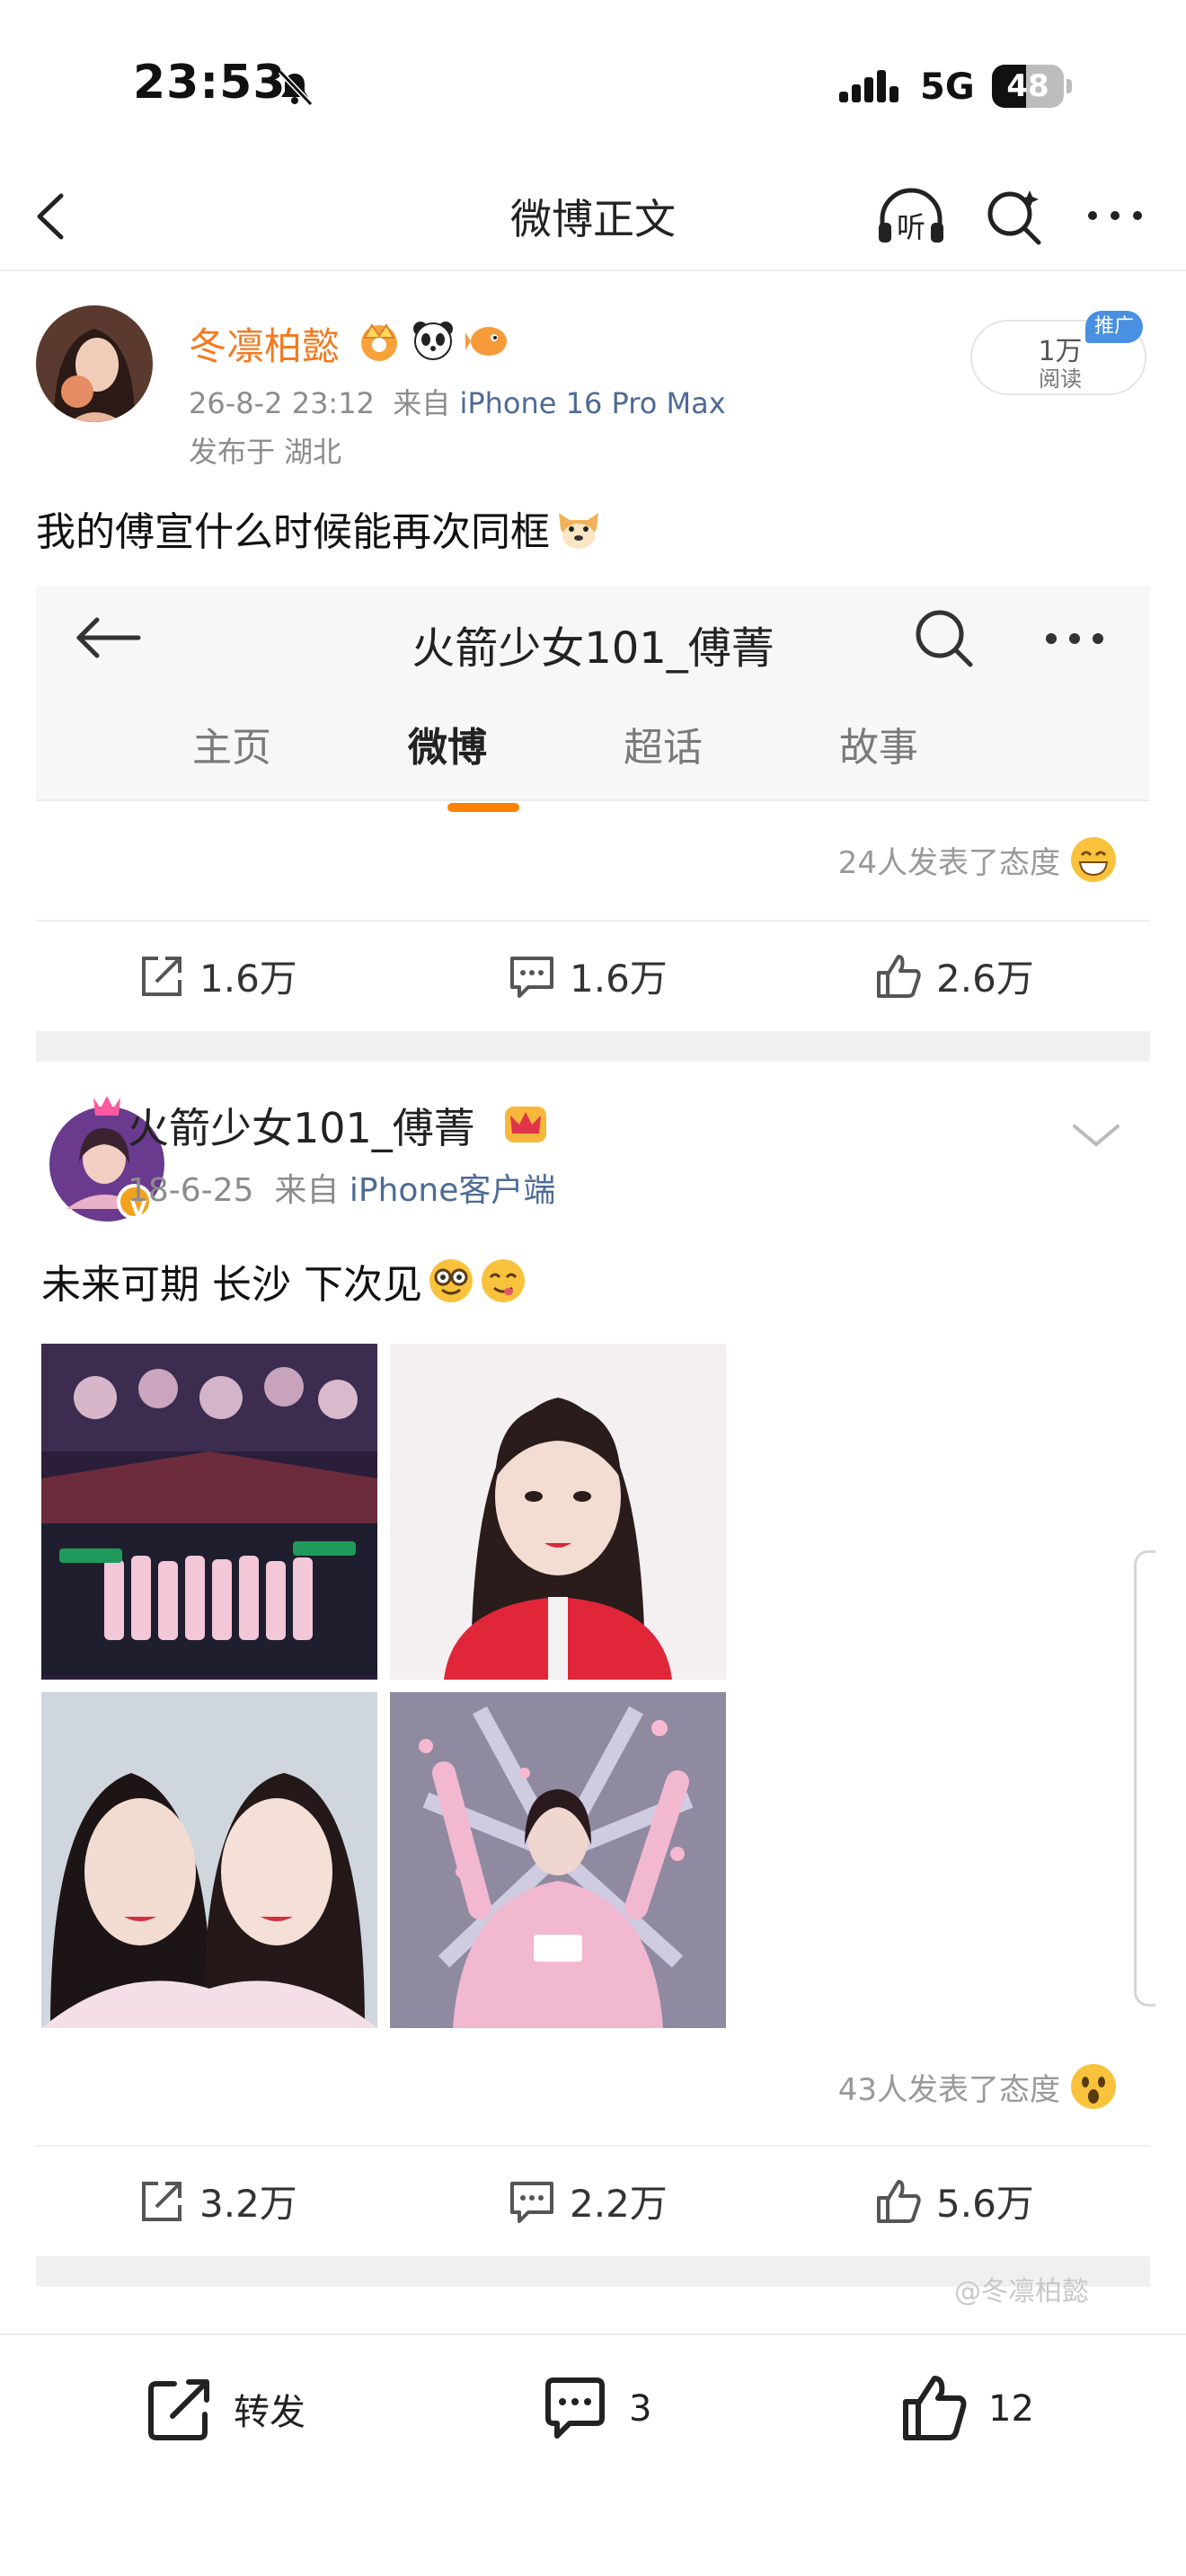  I want to click on prev-like-count: 2.6万, so click(985, 979).